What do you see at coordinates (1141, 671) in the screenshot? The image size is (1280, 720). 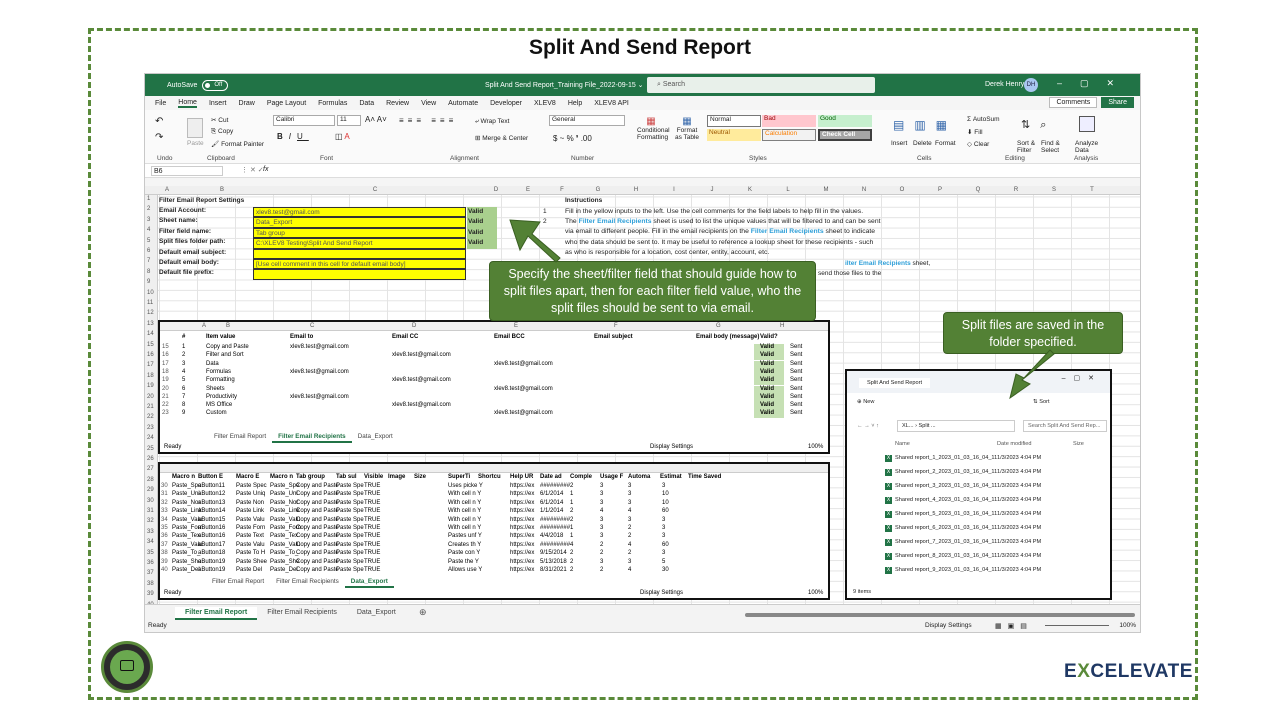 I see `logo-rest: CELEVATE` at bounding box center [1141, 671].